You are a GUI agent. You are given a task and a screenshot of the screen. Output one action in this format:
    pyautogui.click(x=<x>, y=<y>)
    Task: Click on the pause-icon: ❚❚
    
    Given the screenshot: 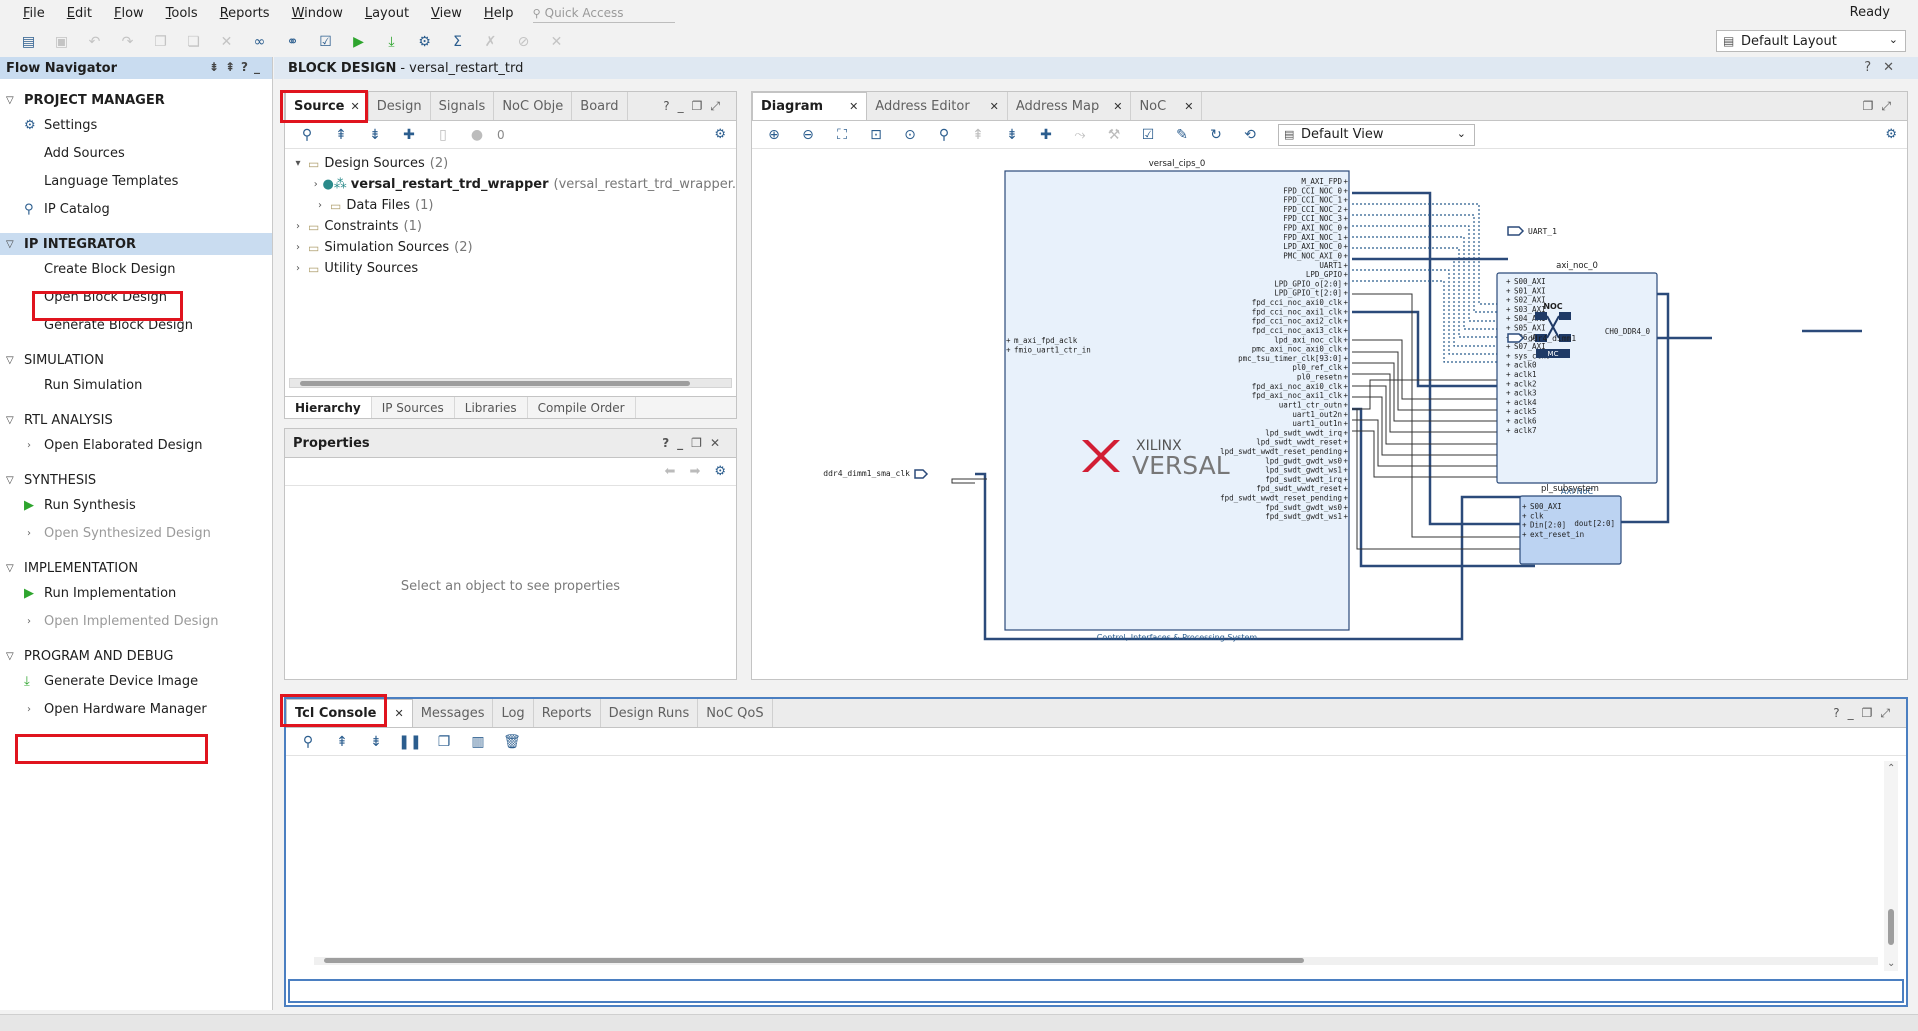 What is the action you would take?
    pyautogui.click(x=410, y=742)
    